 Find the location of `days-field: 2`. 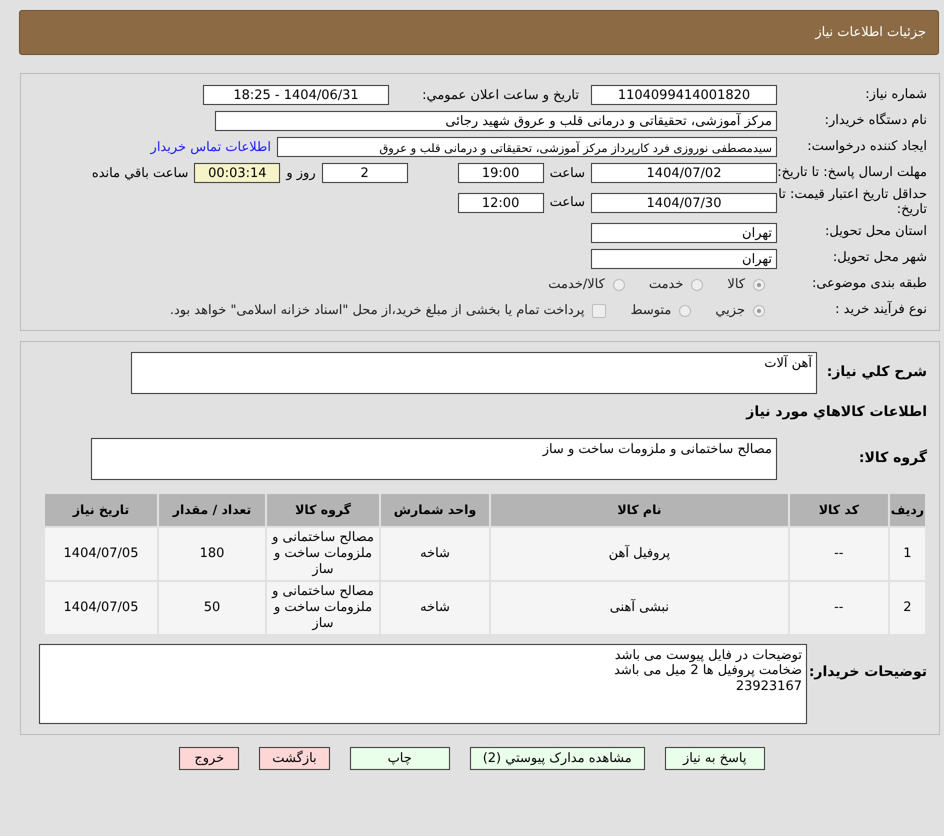

days-field: 2 is located at coordinates (365, 173).